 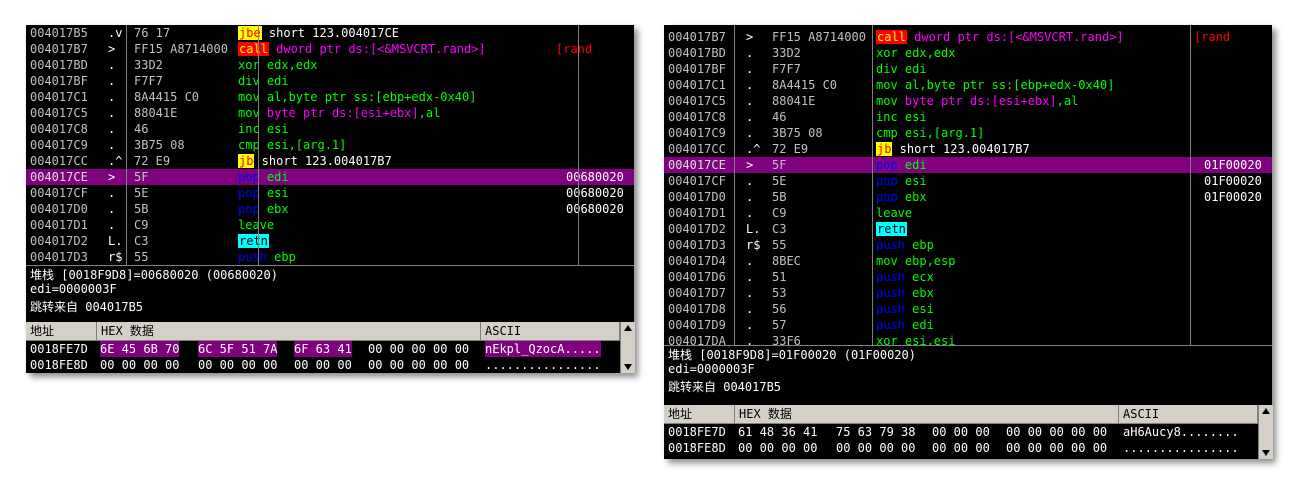 What do you see at coordinates (725, 387) in the screenshot?
I see `jump-from-info: 跳转来自 004017B5` at bounding box center [725, 387].